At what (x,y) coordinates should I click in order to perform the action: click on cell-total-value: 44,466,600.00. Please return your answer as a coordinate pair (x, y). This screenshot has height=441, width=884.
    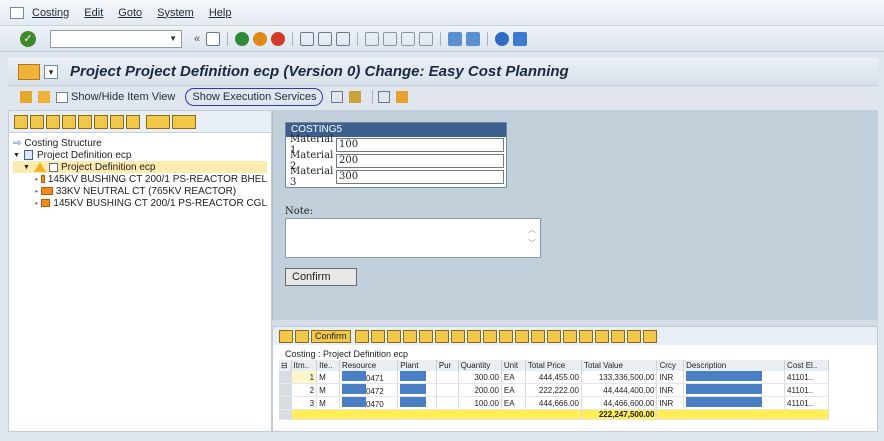
    Looking at the image, I should click on (619, 403).